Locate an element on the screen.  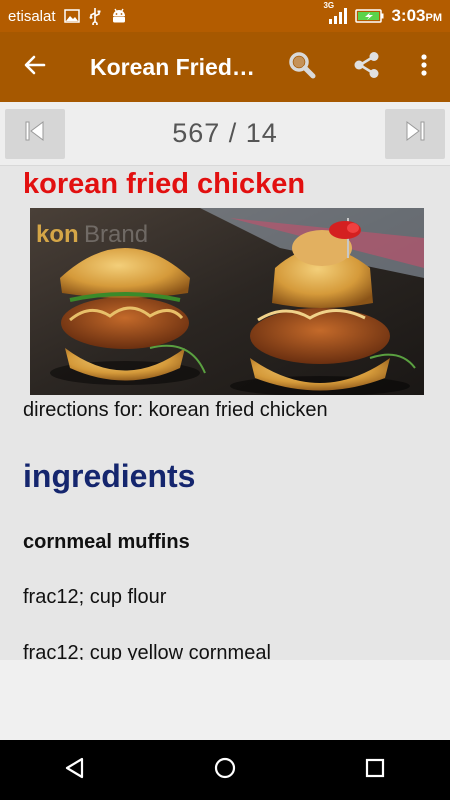
back-button is located at coordinates (35, 67).